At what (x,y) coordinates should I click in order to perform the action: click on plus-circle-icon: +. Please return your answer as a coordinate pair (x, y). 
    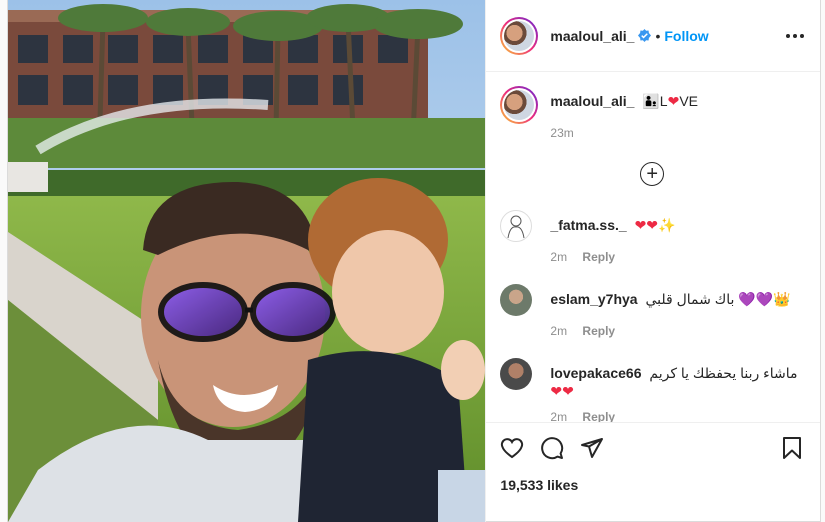
    Looking at the image, I should click on (652, 174).